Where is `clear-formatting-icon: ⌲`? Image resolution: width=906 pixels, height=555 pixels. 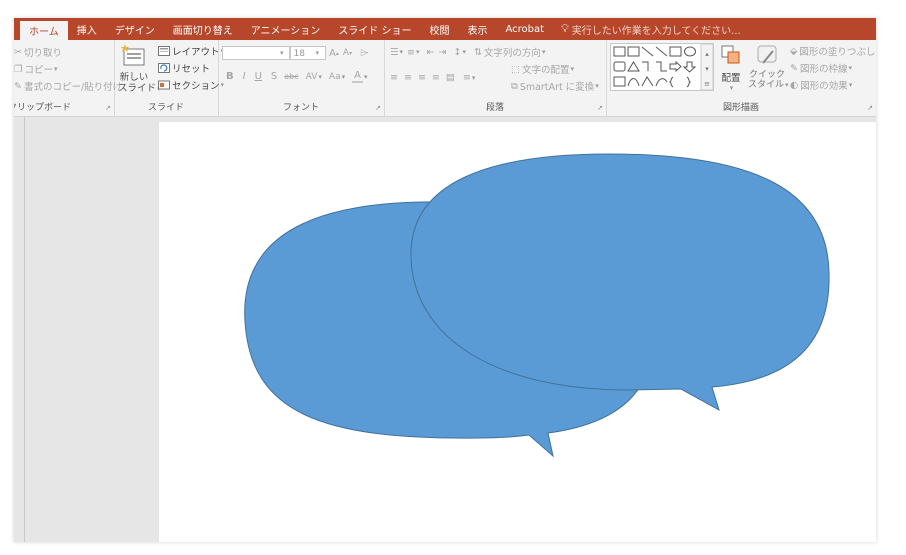 clear-formatting-icon: ⌲ is located at coordinates (364, 53).